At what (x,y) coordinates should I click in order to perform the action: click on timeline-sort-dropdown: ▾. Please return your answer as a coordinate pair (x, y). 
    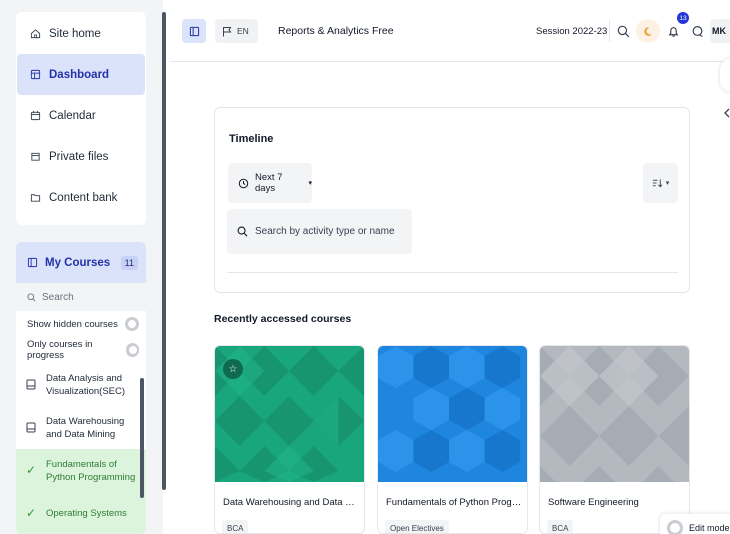
    Looking at the image, I should click on (660, 183).